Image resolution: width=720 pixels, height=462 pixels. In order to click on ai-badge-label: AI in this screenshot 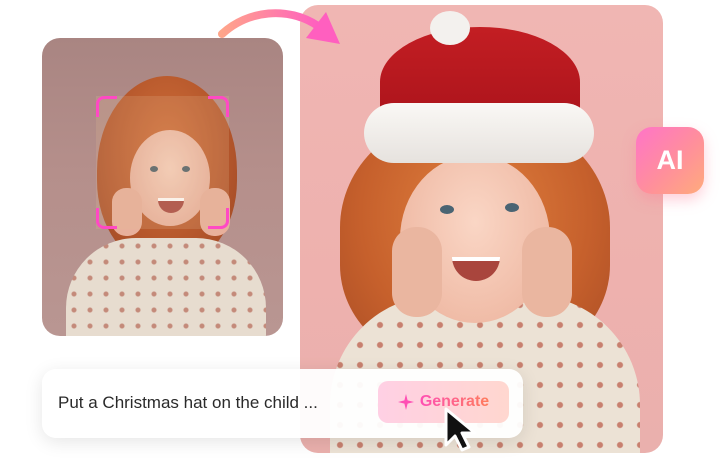, I will do `click(670, 160)`.